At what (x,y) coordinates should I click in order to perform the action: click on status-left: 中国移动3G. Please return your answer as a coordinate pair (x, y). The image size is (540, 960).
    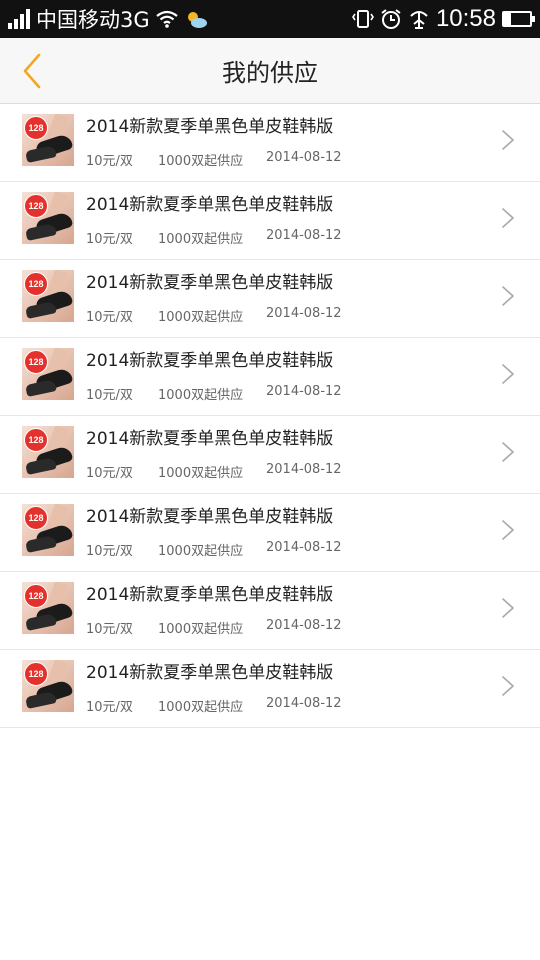
    Looking at the image, I should click on (108, 19).